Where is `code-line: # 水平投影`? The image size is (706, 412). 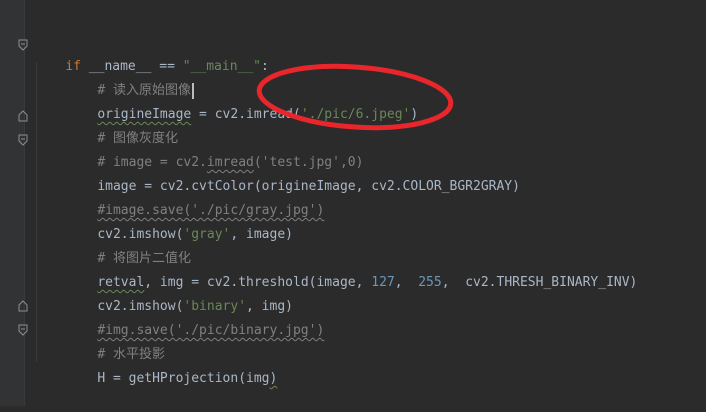
code-line: # 水平投影 is located at coordinates (115, 342).